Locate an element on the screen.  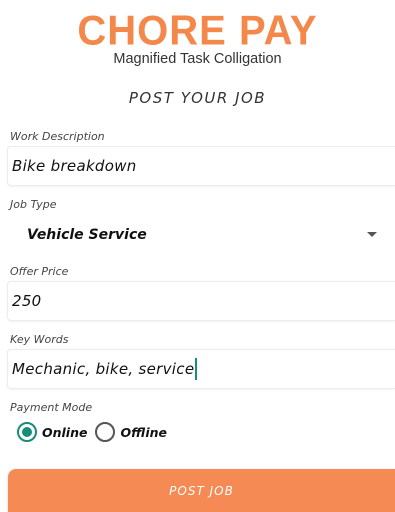
chevron-down-icon is located at coordinates (372, 234).